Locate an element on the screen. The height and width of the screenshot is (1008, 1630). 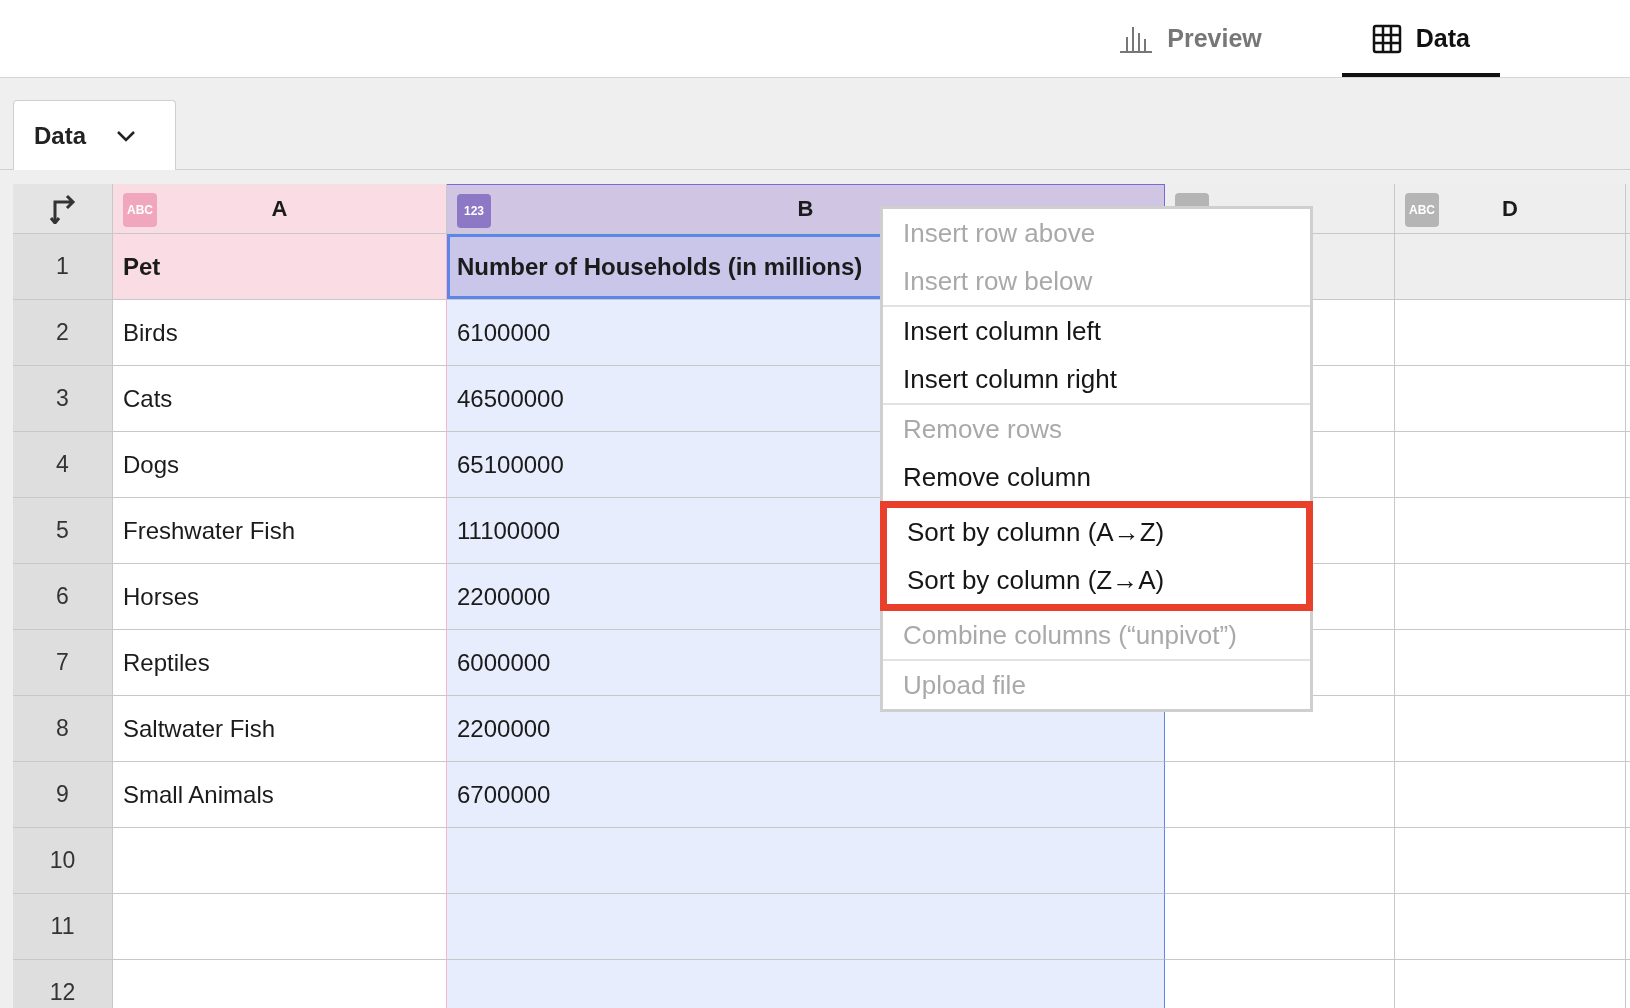
table-cell: Freshwater Fish is located at coordinates (280, 531).